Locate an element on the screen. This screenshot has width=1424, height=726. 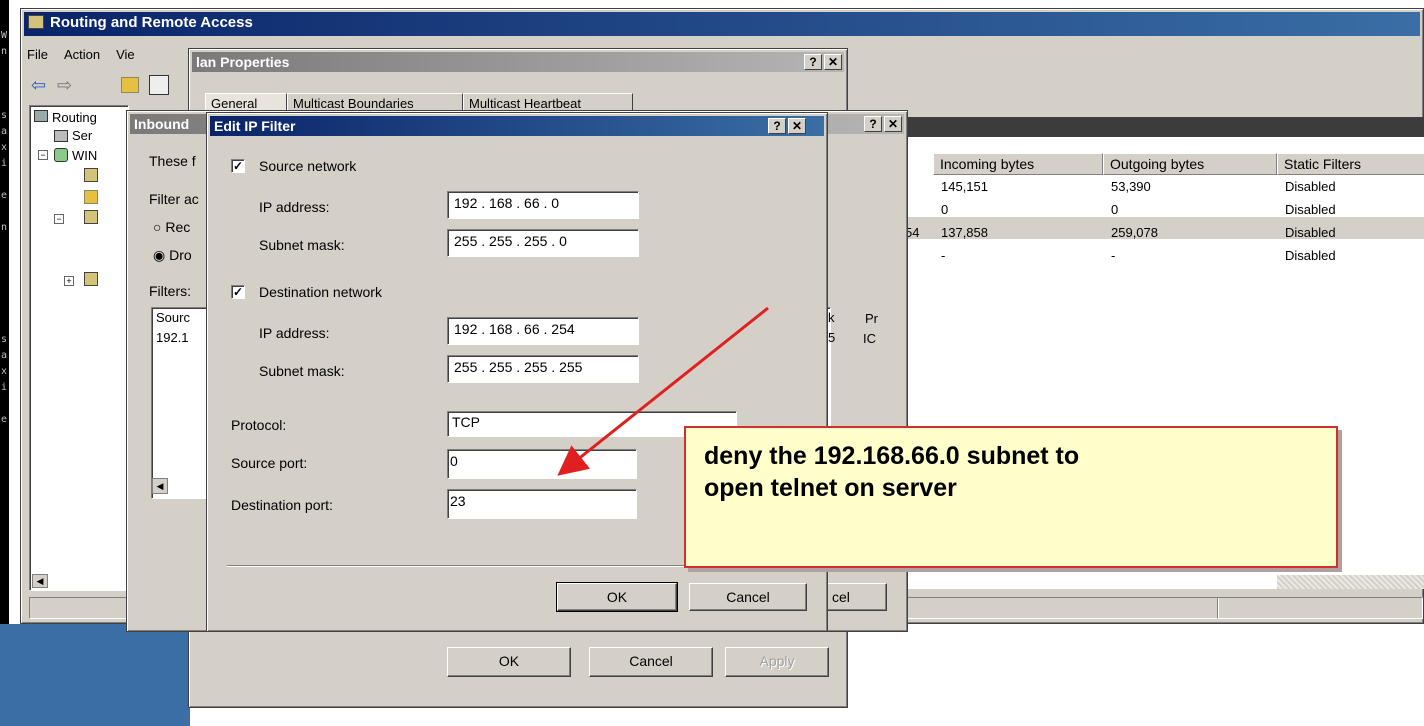
dest-port-field: 23 is located at coordinates (542, 504).